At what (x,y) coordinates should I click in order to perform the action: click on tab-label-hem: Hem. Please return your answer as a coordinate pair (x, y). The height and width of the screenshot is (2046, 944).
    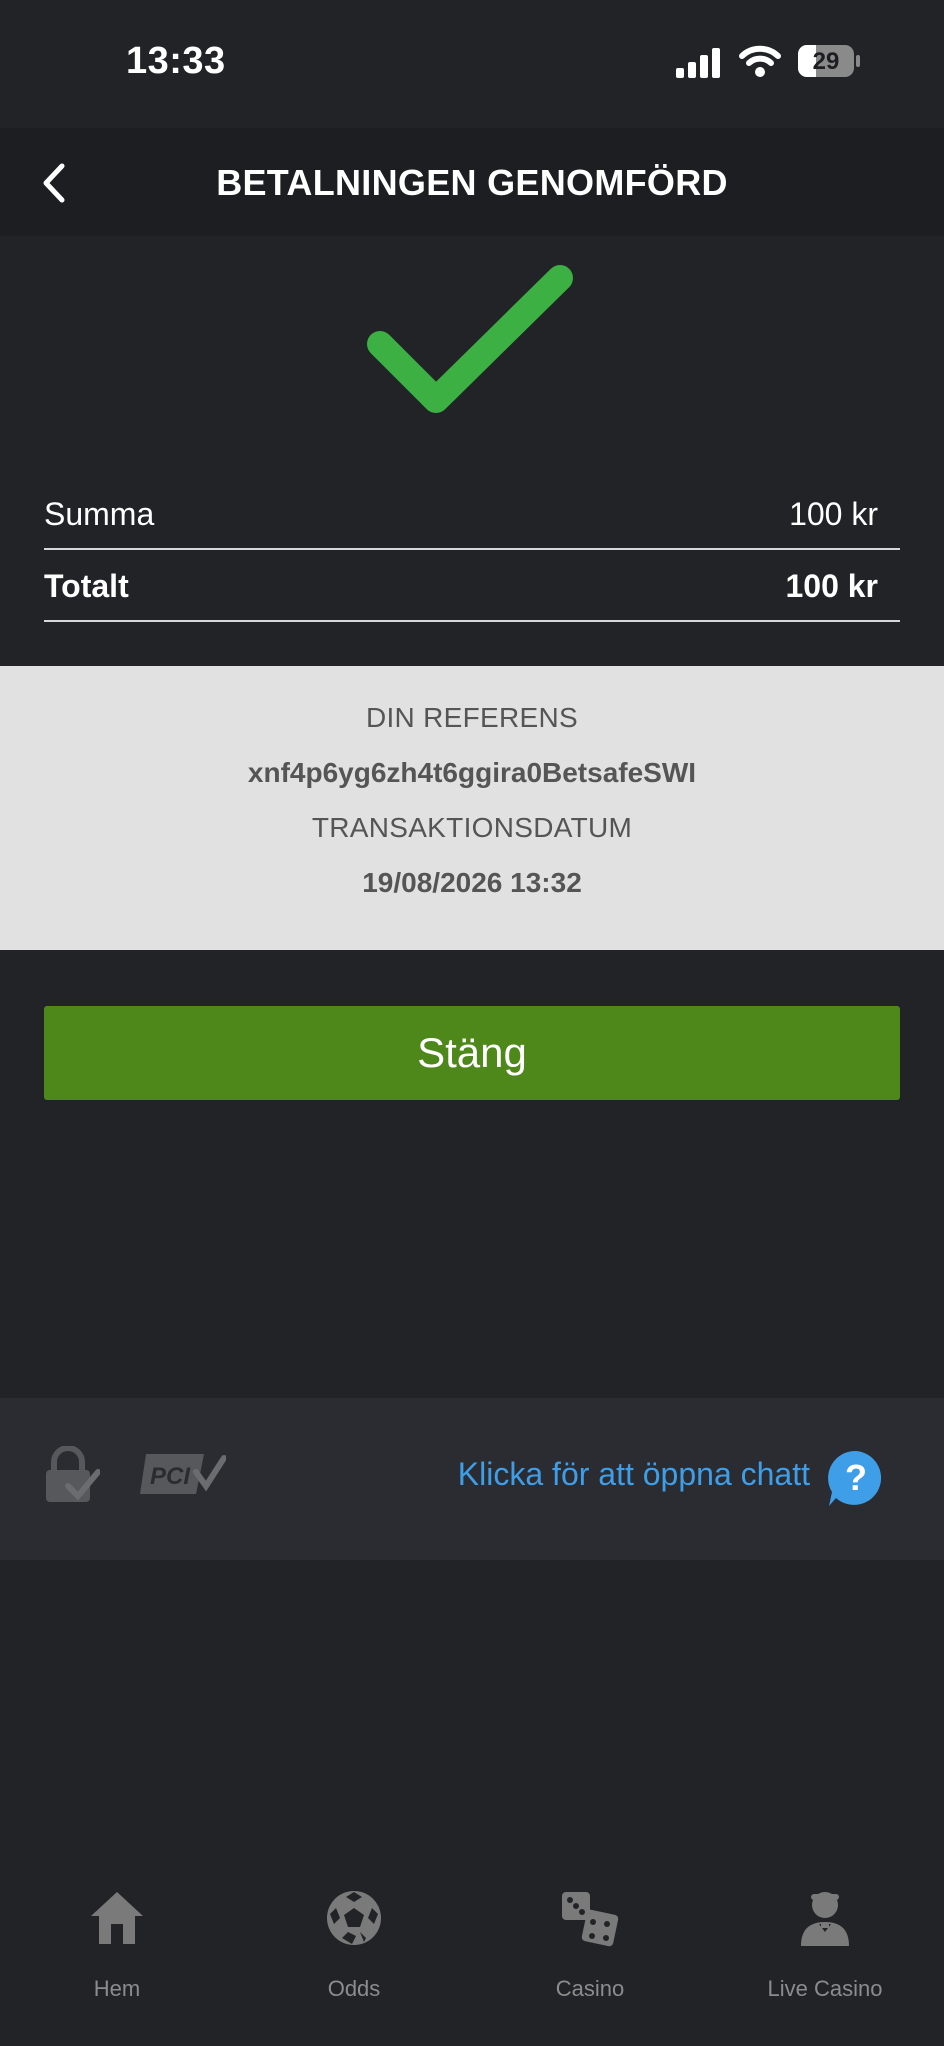
    Looking at the image, I should click on (117, 1988).